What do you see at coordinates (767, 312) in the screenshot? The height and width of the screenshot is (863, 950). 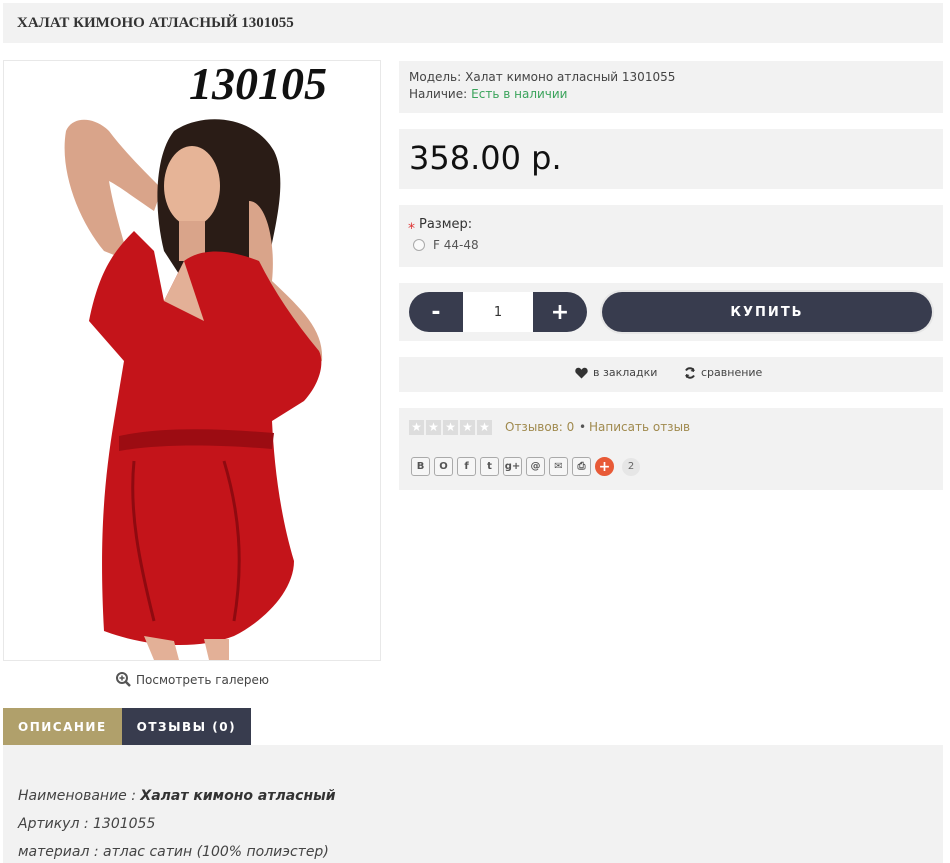 I see `buy-button: КУПИТЬ` at bounding box center [767, 312].